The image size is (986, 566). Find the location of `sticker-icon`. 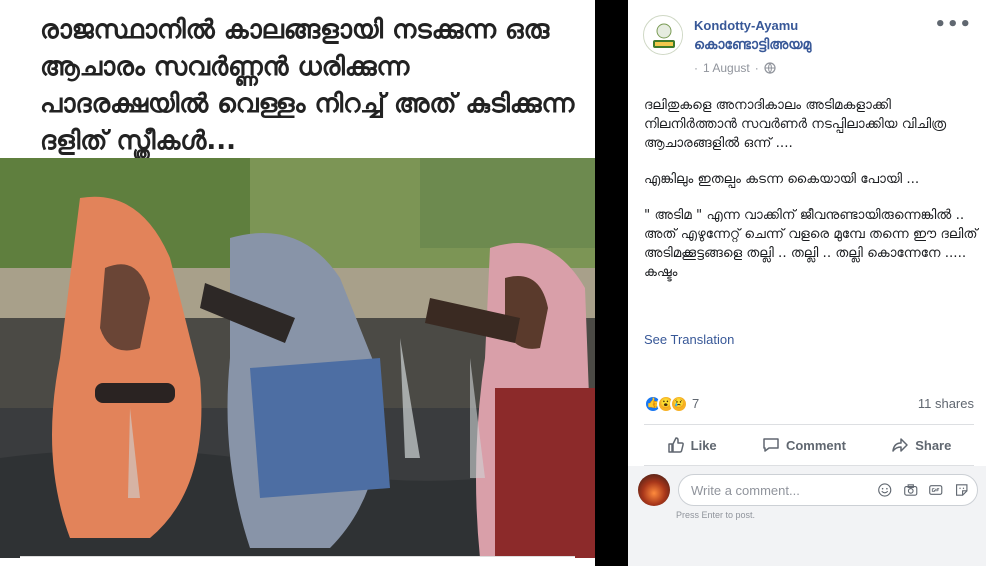

sticker-icon is located at coordinates (962, 490).